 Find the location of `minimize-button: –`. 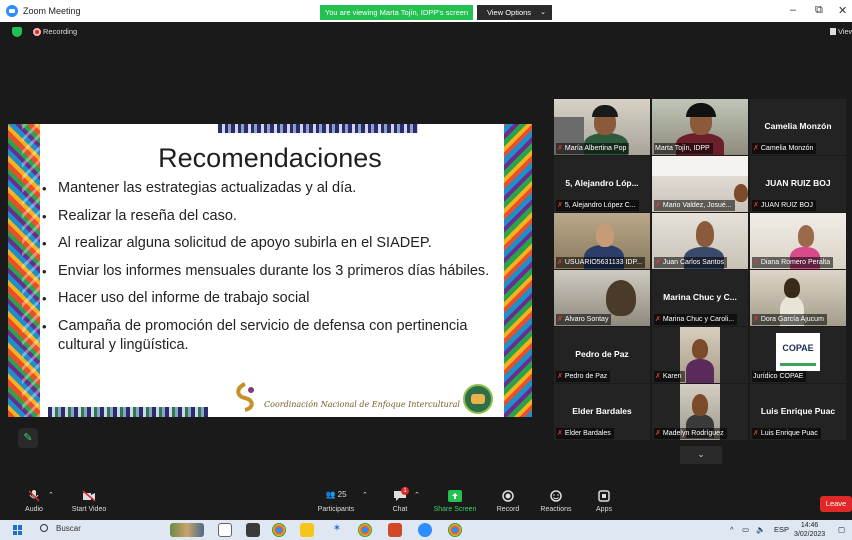

minimize-button: – is located at coordinates (793, 10).